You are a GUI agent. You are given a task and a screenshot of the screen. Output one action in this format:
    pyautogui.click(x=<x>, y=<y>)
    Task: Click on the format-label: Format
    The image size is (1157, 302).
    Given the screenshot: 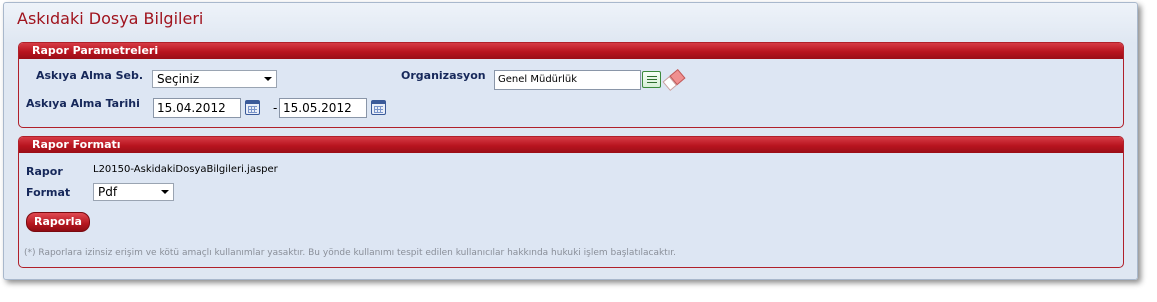 What is the action you would take?
    pyautogui.click(x=48, y=192)
    